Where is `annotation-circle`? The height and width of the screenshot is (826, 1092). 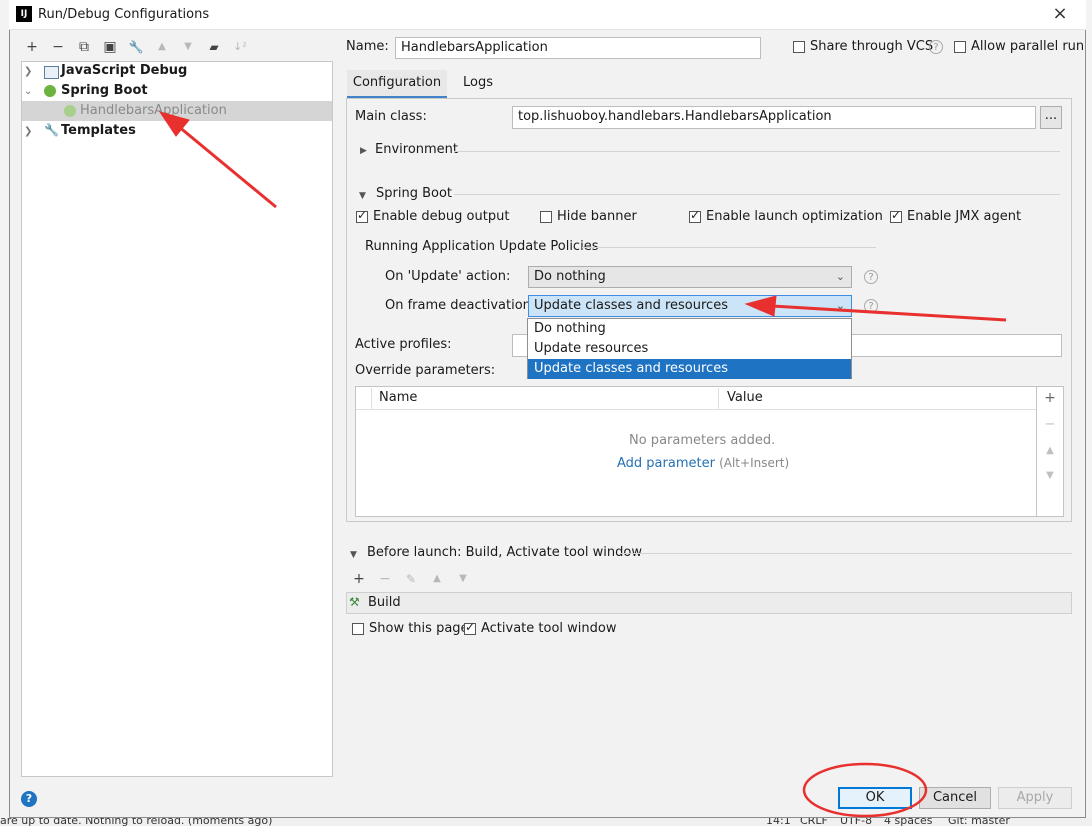
annotation-circle is located at coordinates (865, 790).